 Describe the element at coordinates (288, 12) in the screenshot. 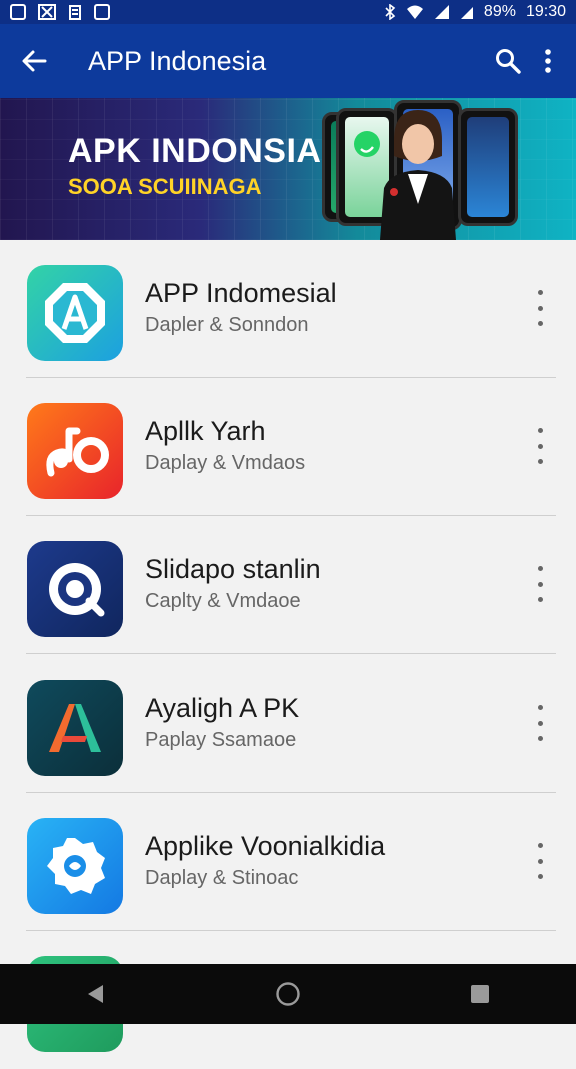

I see `status-bar: 89% 19:30` at that location.